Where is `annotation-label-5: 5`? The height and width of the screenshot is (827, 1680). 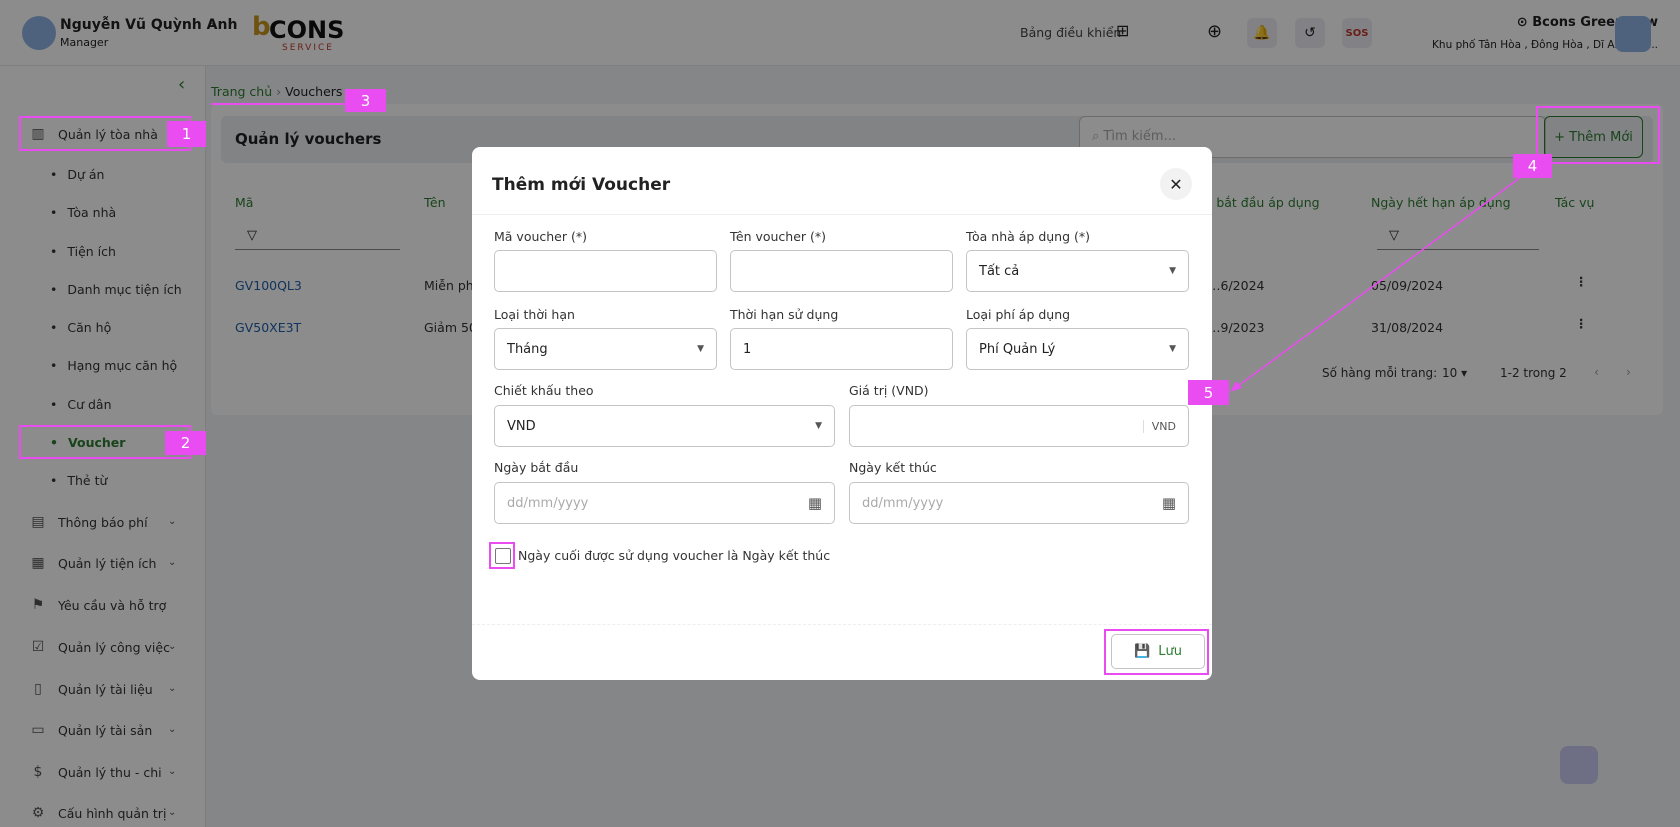
annotation-label-5: 5 is located at coordinates (1208, 392).